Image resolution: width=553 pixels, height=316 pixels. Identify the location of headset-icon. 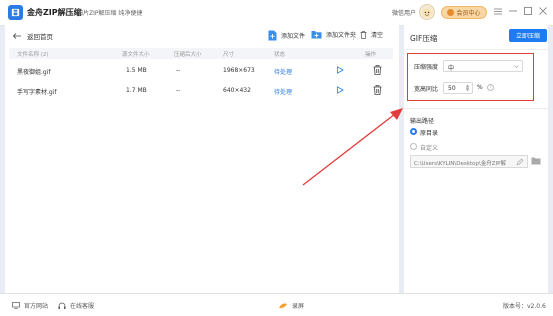
(62, 305).